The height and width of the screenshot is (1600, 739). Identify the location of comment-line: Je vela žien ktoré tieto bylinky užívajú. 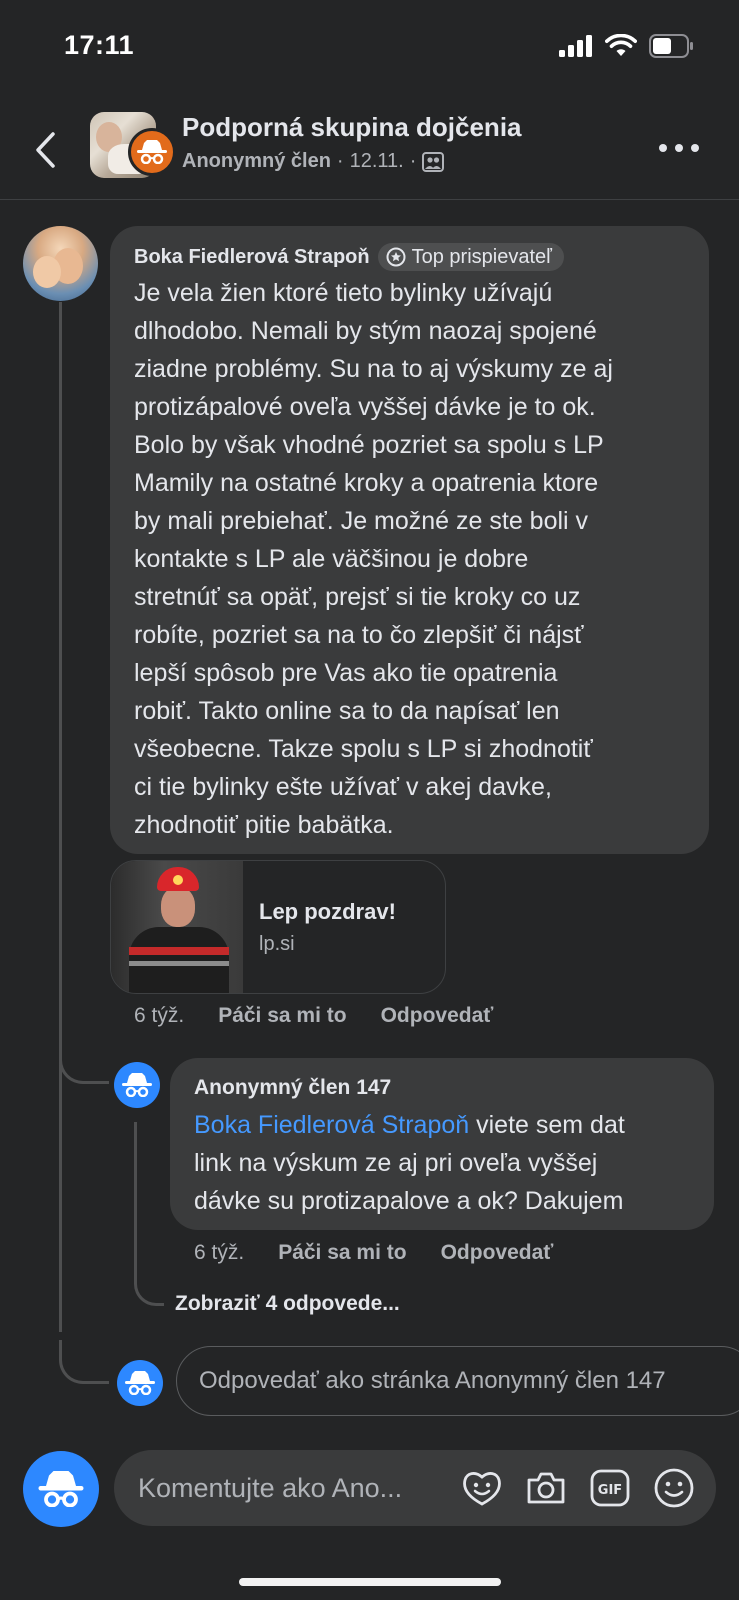
(343, 293).